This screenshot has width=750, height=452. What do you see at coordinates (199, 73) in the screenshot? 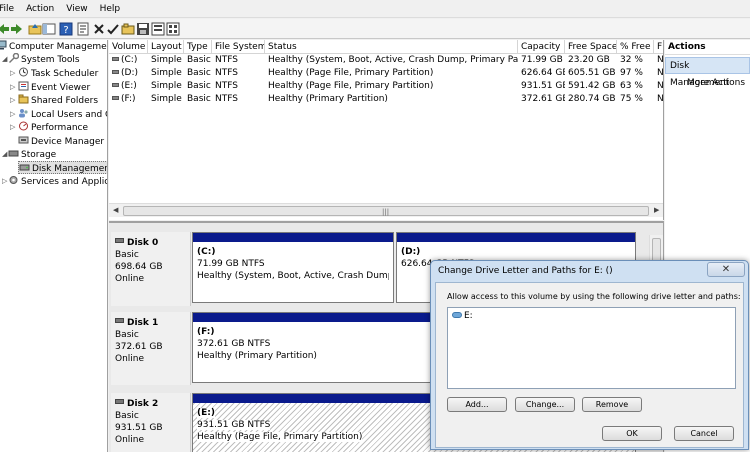
I see `cell-type: Basic` at bounding box center [199, 73].